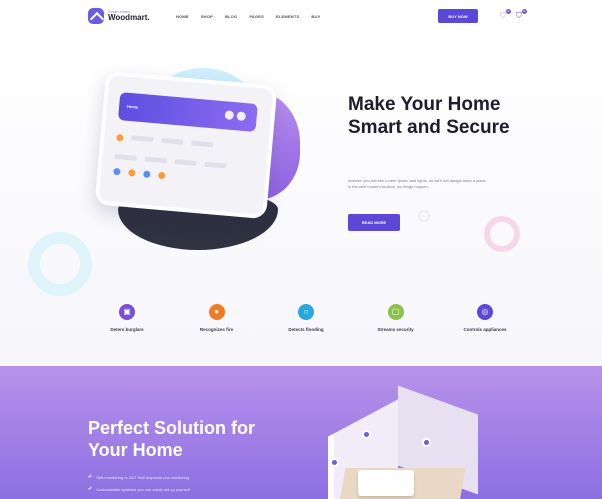 This screenshot has height=499, width=602. Describe the element at coordinates (429, 116) in the screenshot. I see `hero-title: Make Your Home Smart and Secure` at that location.